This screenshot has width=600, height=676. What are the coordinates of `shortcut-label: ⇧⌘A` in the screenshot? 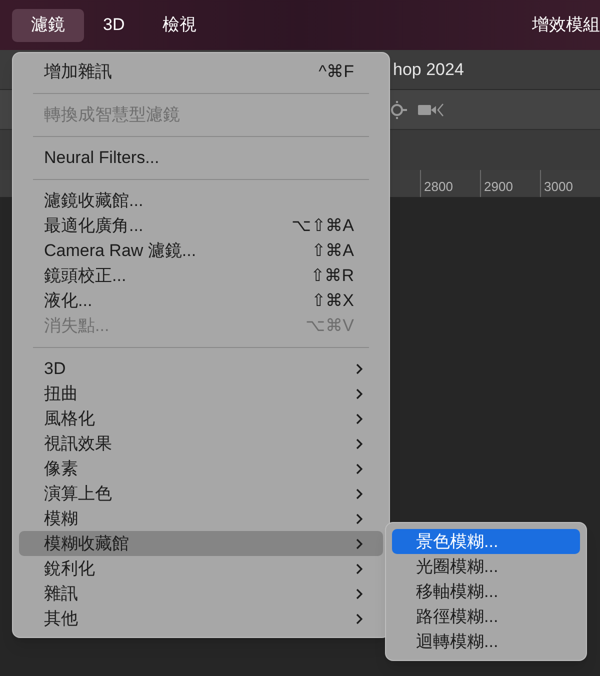 It's located at (333, 251).